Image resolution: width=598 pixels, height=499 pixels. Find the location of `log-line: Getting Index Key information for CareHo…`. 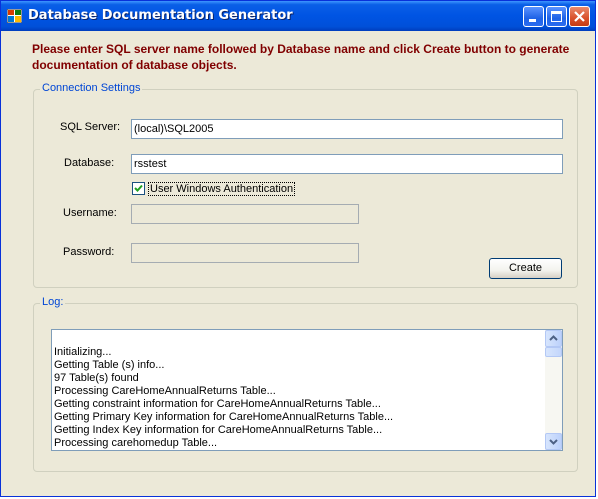

log-line: Getting Index Key information for CareHo… is located at coordinates (218, 430).